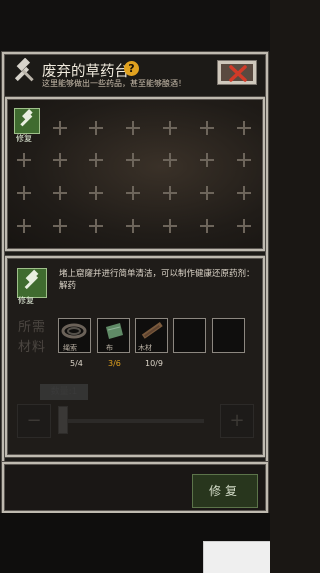 Image resolution: width=320 pixels, height=573 pixels. What do you see at coordinates (109, 348) in the screenshot?
I see `material-name-cloth: 布` at bounding box center [109, 348].